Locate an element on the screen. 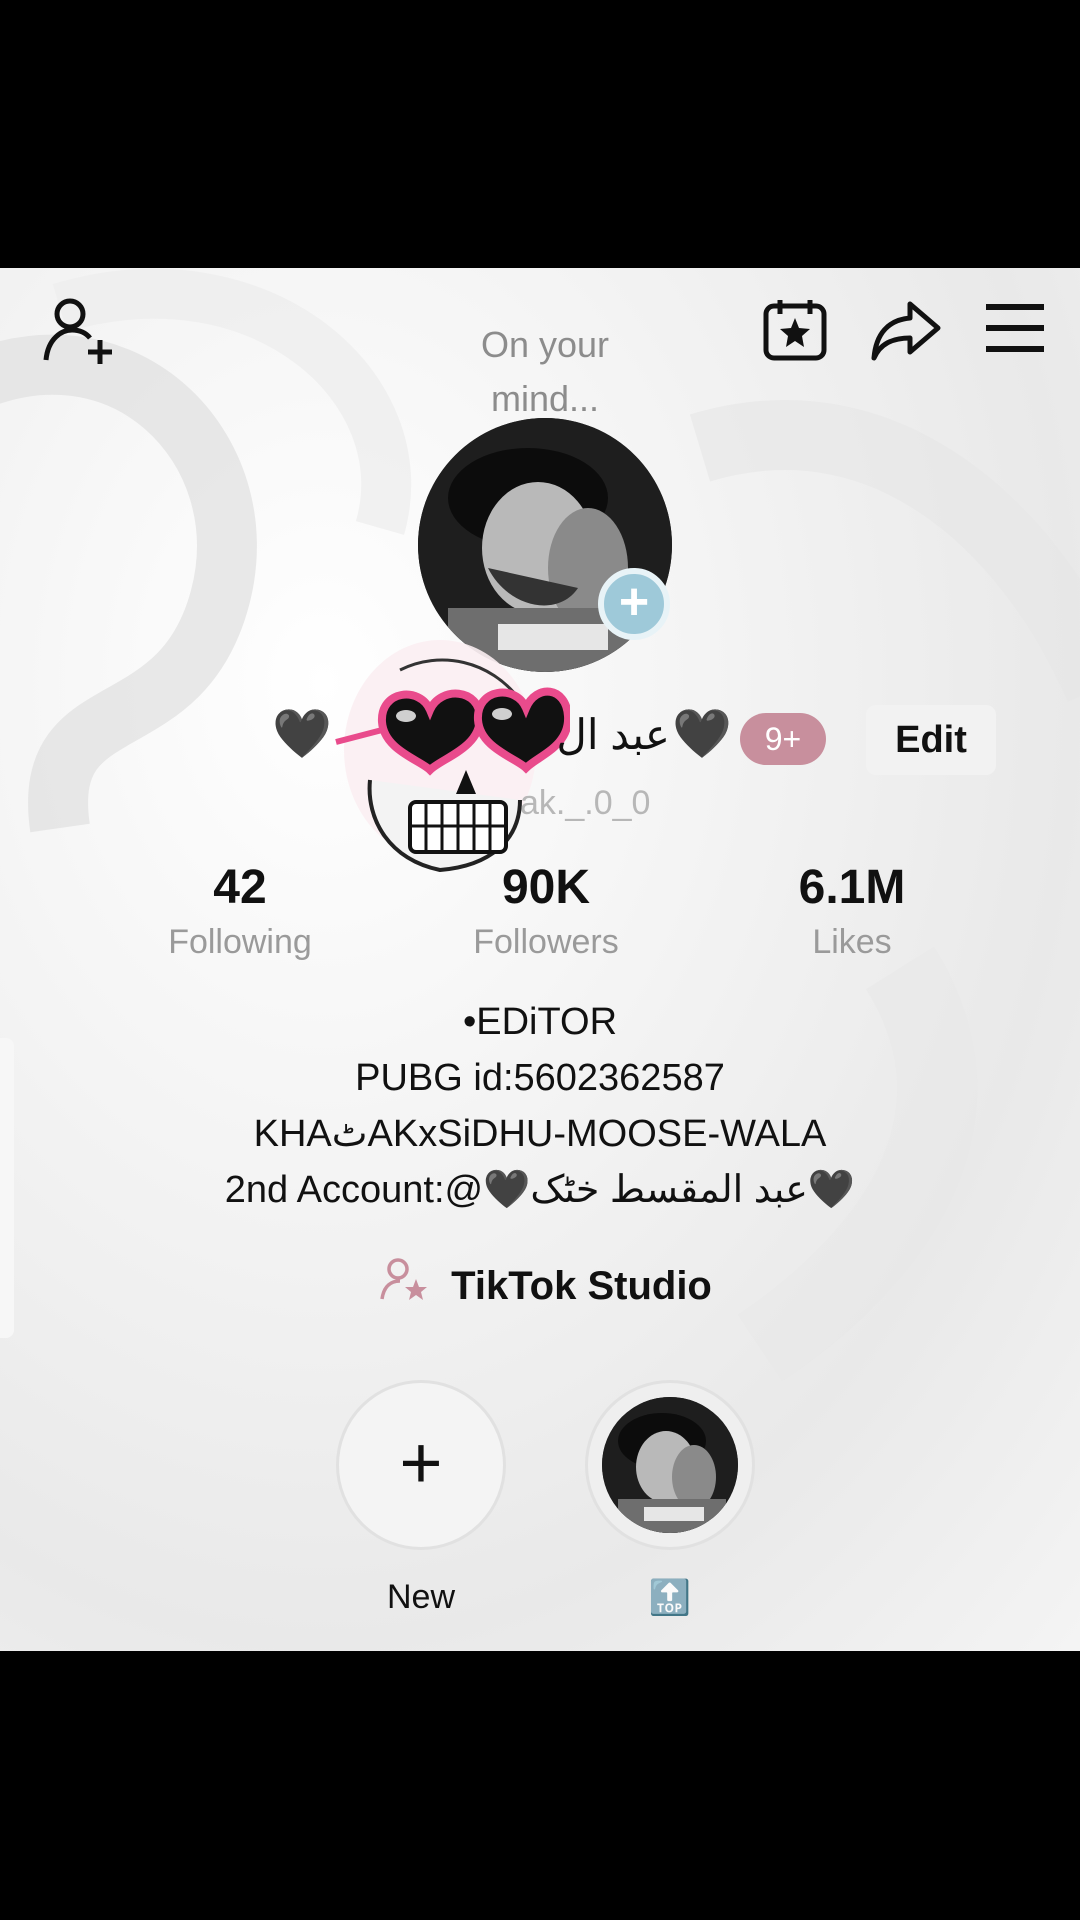 The image size is (1080, 1920). new-highlight-button: + is located at coordinates (421, 1465).